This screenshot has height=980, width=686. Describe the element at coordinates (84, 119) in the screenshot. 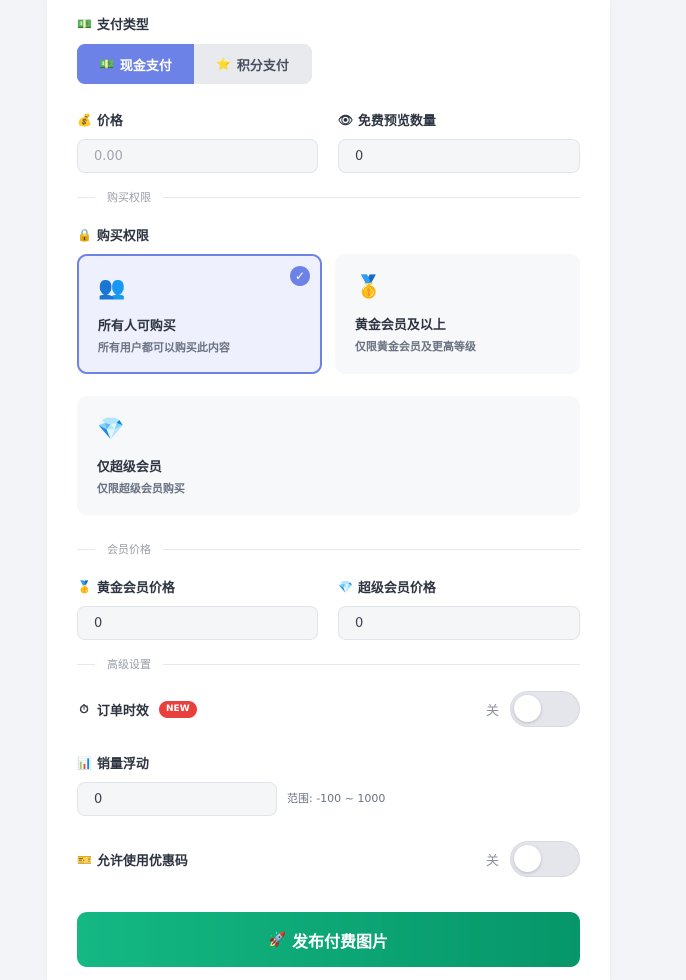

I see `money-bag-icon: 💰` at that location.